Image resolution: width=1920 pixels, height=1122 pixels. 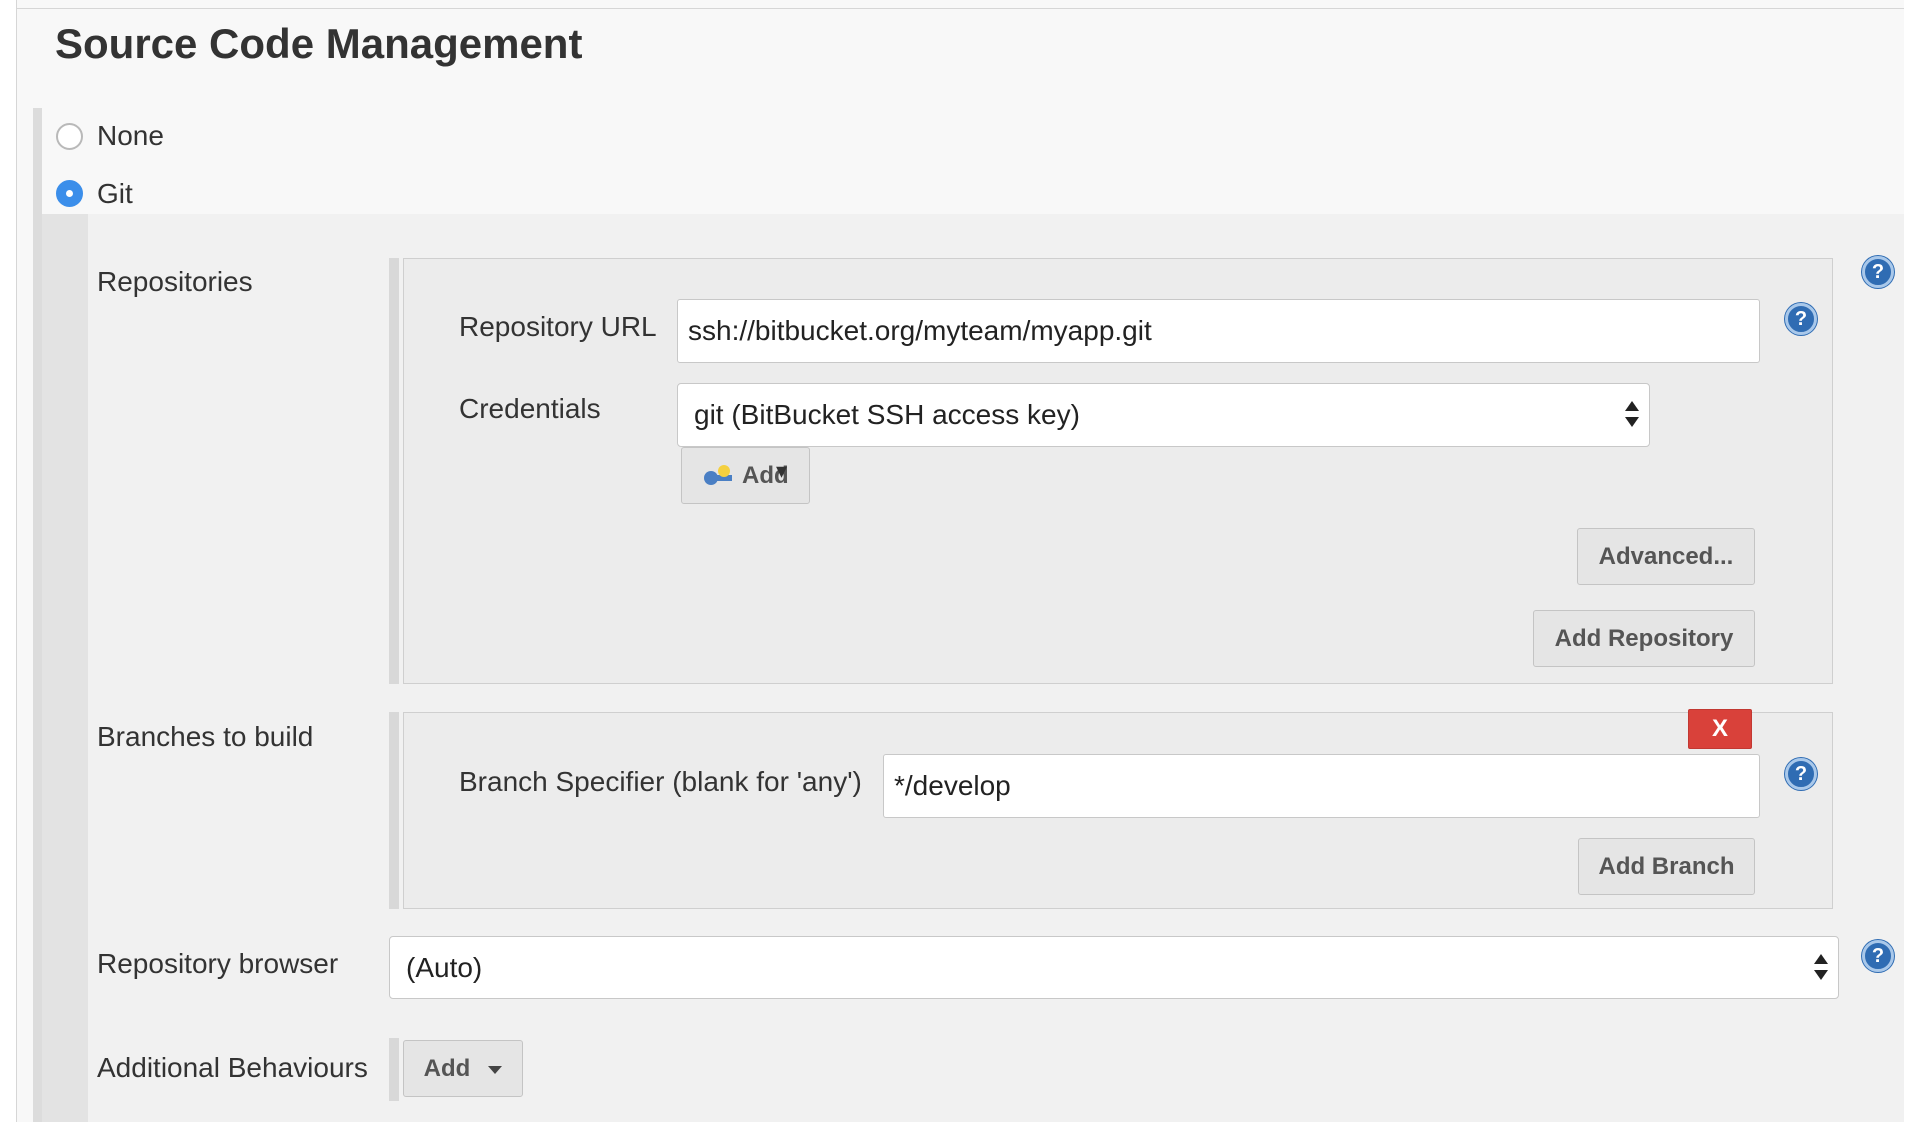 What do you see at coordinates (718, 475) in the screenshot?
I see `key-icon` at bounding box center [718, 475].